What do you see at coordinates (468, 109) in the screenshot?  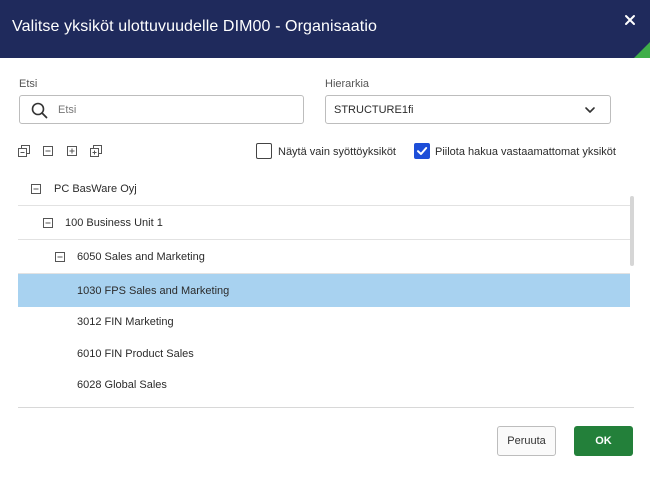 I see `hierarchy-select: STRUCTURE1fi` at bounding box center [468, 109].